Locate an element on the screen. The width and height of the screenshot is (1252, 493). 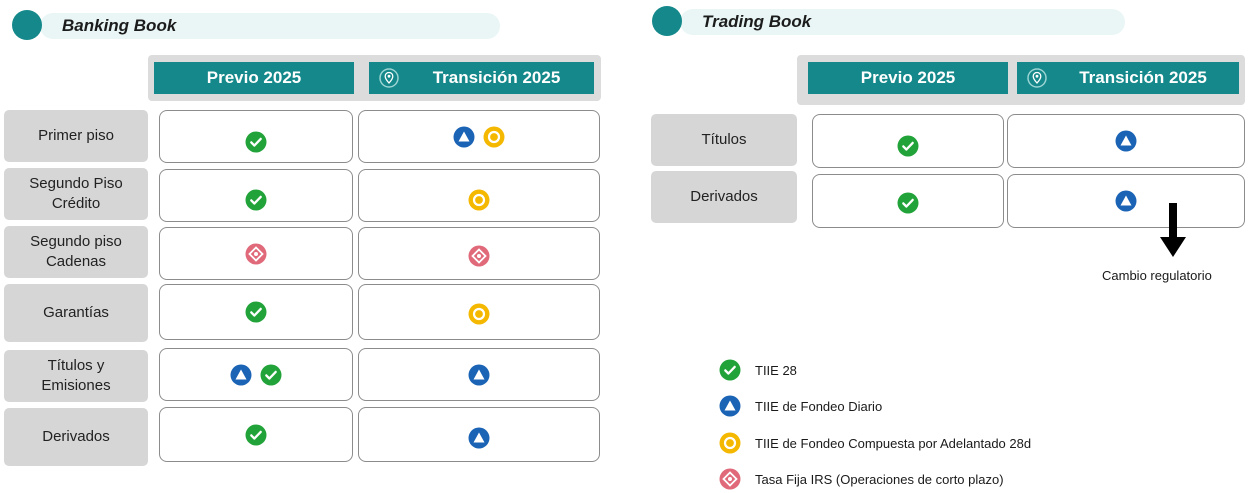
row-label: Títulos is located at coordinates (724, 140).